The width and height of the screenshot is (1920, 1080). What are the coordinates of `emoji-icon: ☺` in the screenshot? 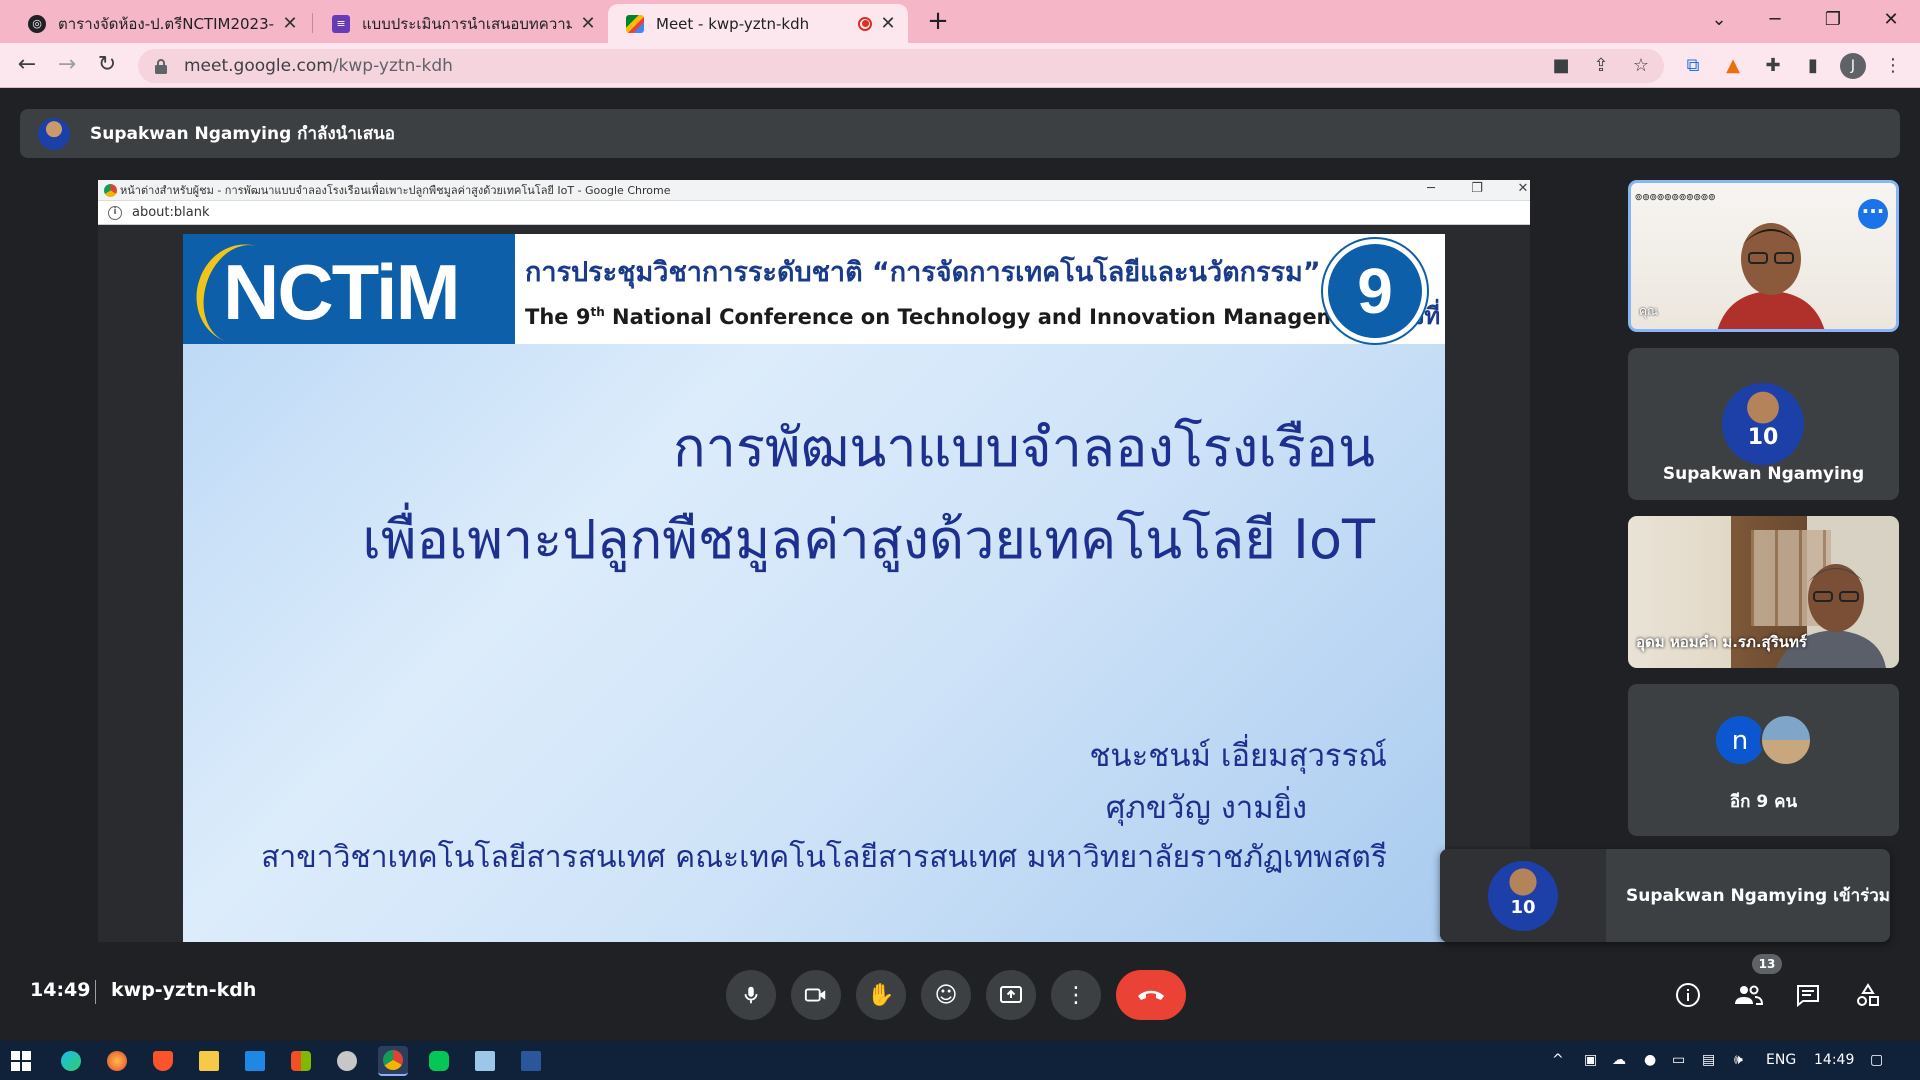 It's located at (946, 995).